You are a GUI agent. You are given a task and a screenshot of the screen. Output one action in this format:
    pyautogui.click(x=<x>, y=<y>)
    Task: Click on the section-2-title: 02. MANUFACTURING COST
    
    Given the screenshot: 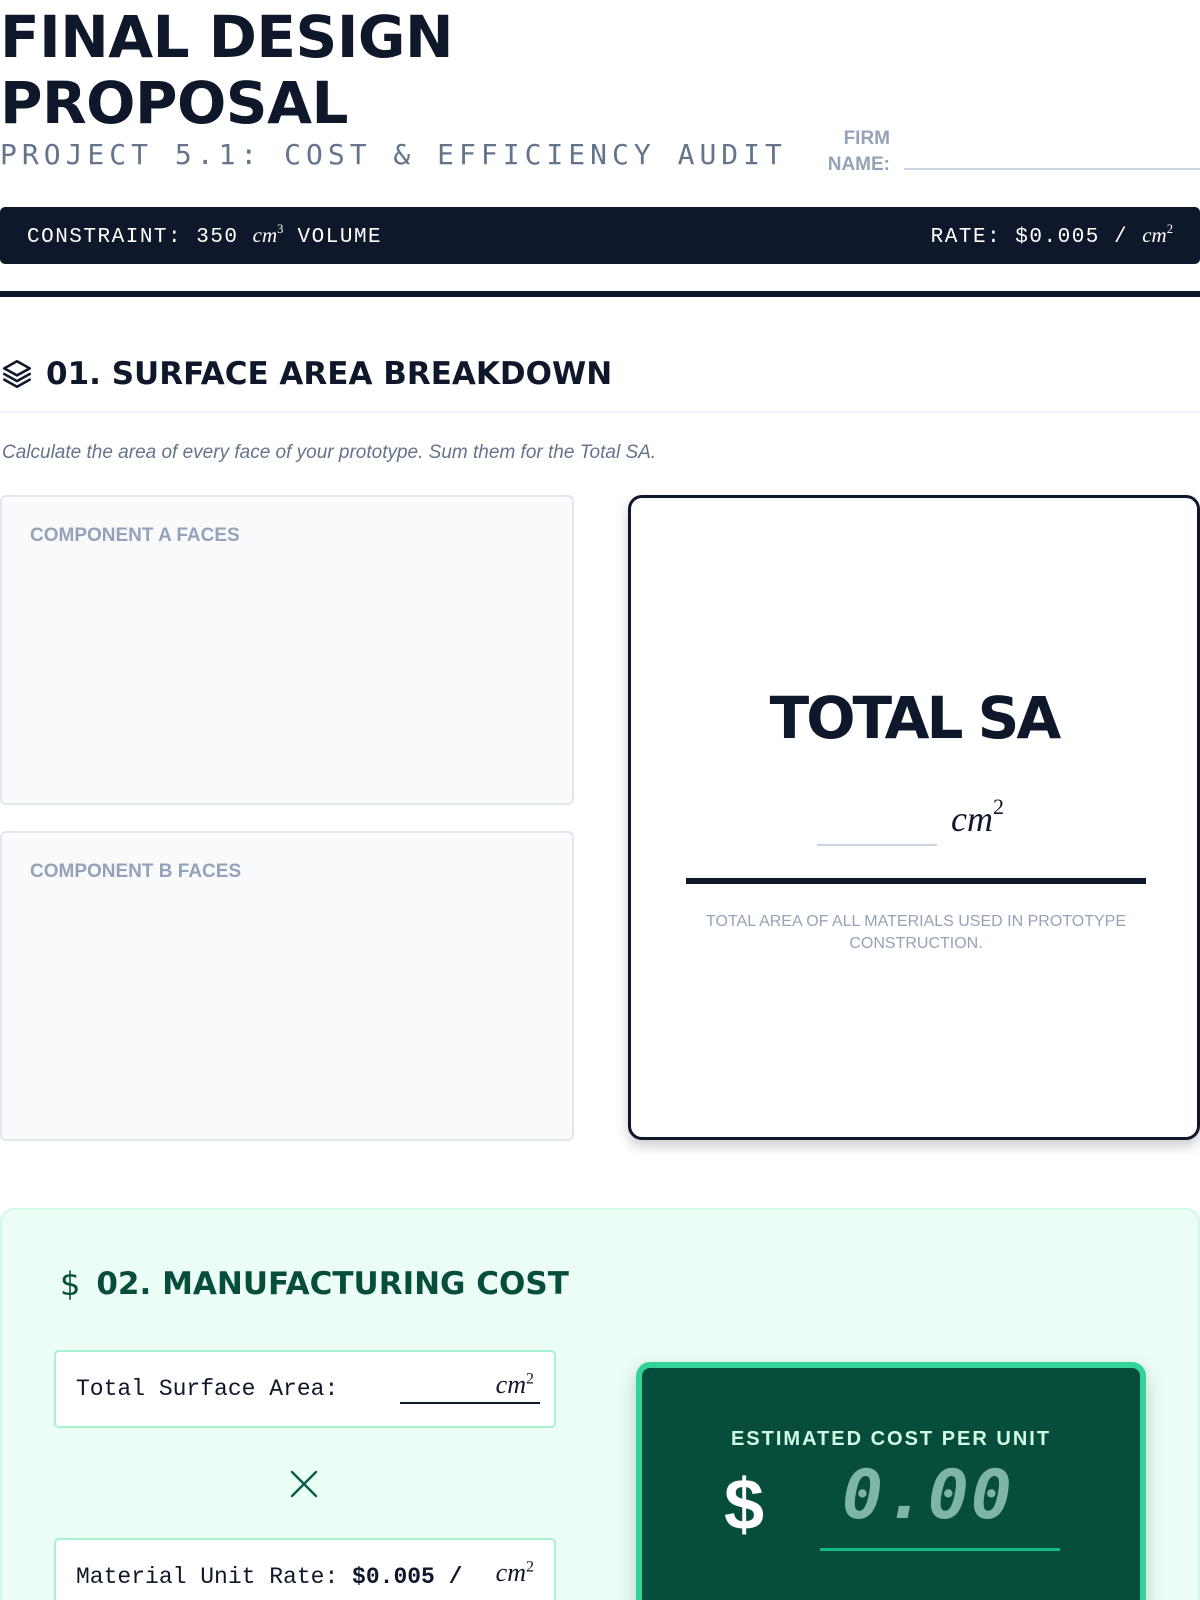 What is the action you would take?
    pyautogui.click(x=332, y=1284)
    